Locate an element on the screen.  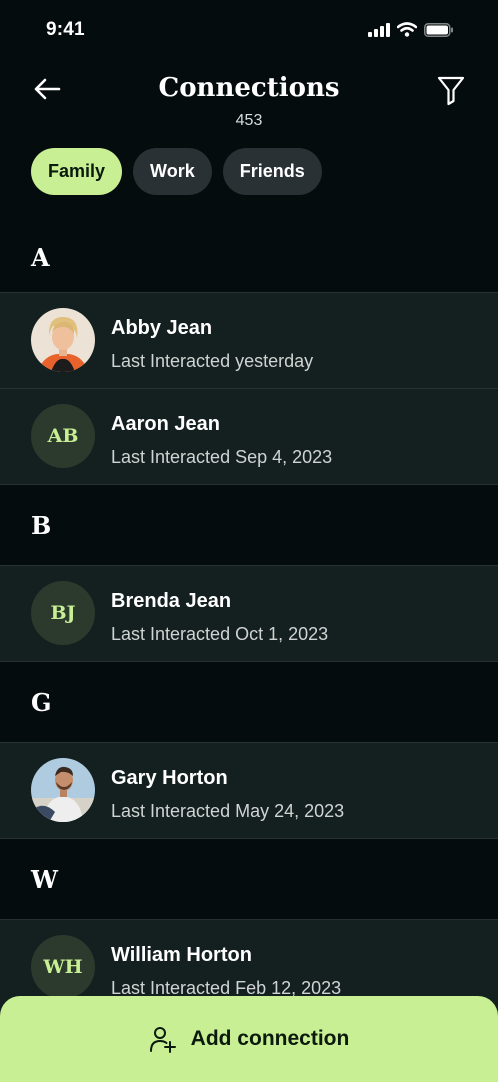
add-connection-button: Add connection is located at coordinates (249, 1039).